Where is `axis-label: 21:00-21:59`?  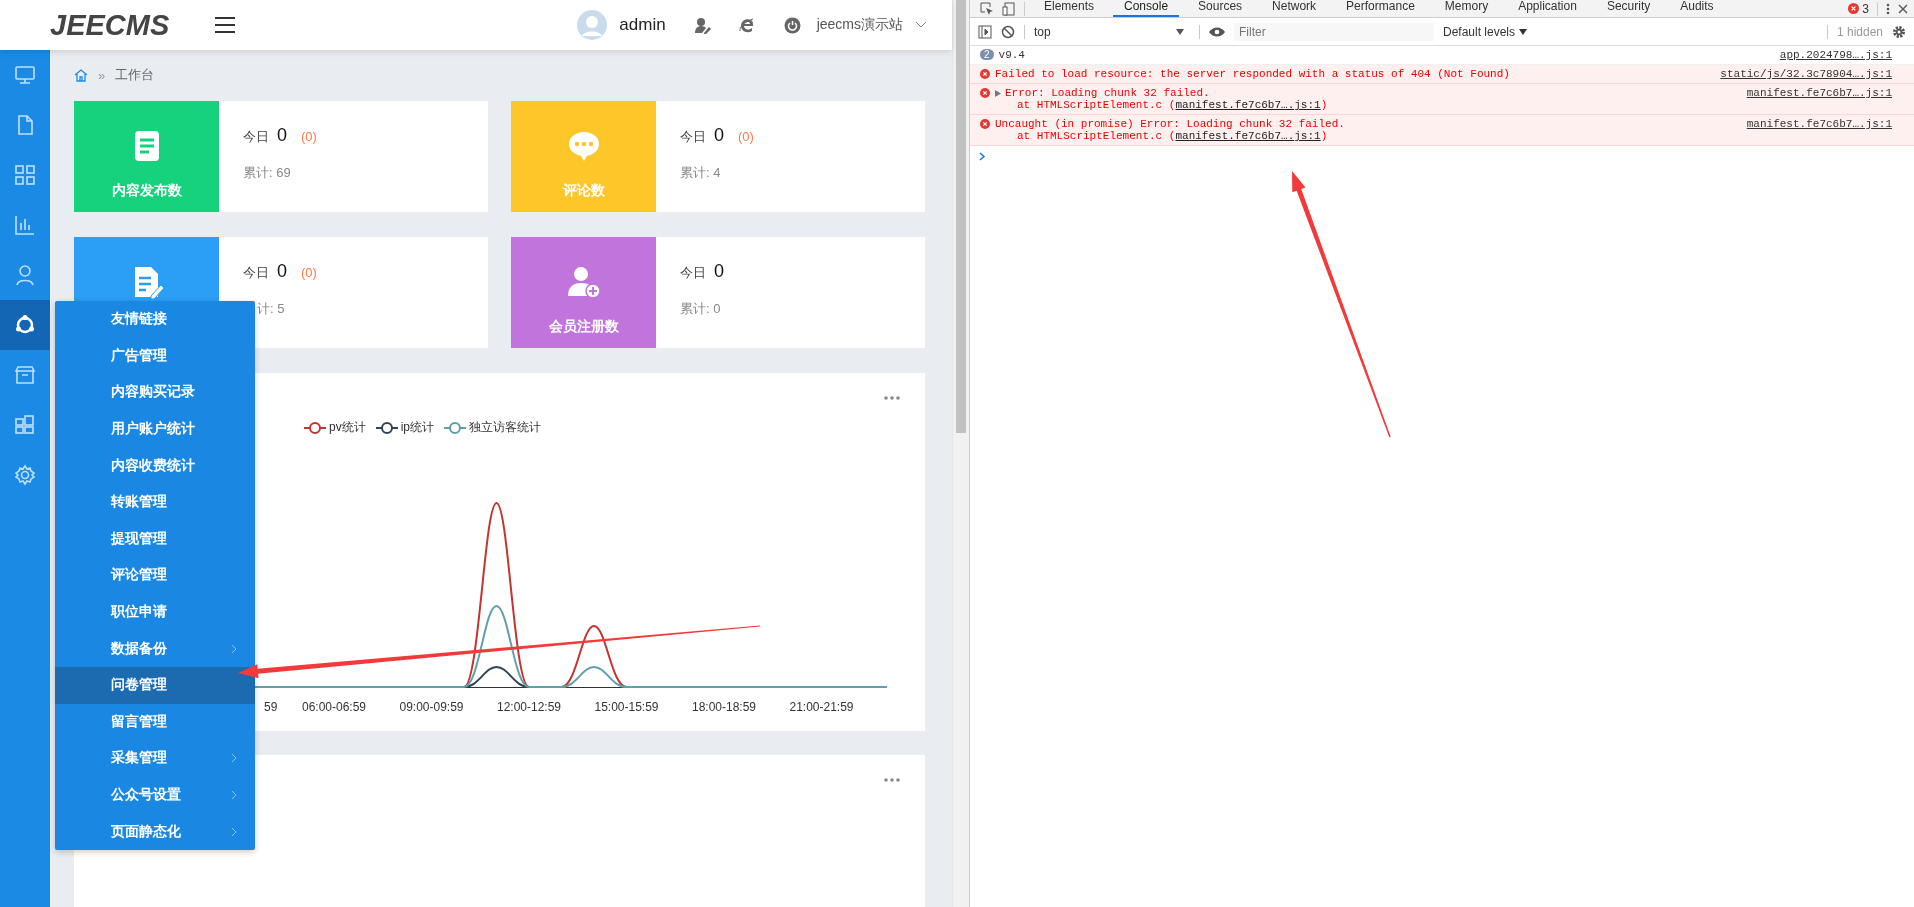
axis-label: 21:00-21:59 is located at coordinates (821, 707).